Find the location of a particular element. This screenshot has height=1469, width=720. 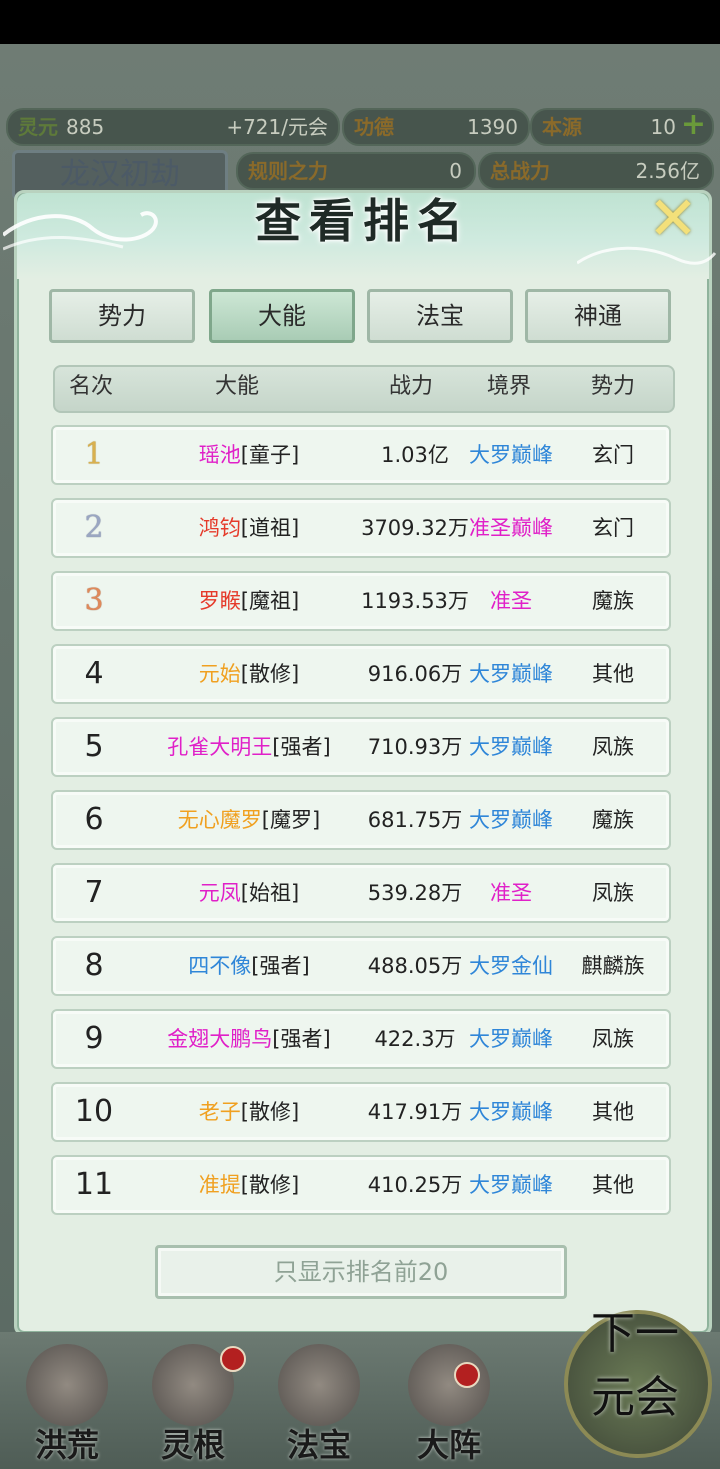

gongde-chip: 功德 1390 is located at coordinates (436, 127).